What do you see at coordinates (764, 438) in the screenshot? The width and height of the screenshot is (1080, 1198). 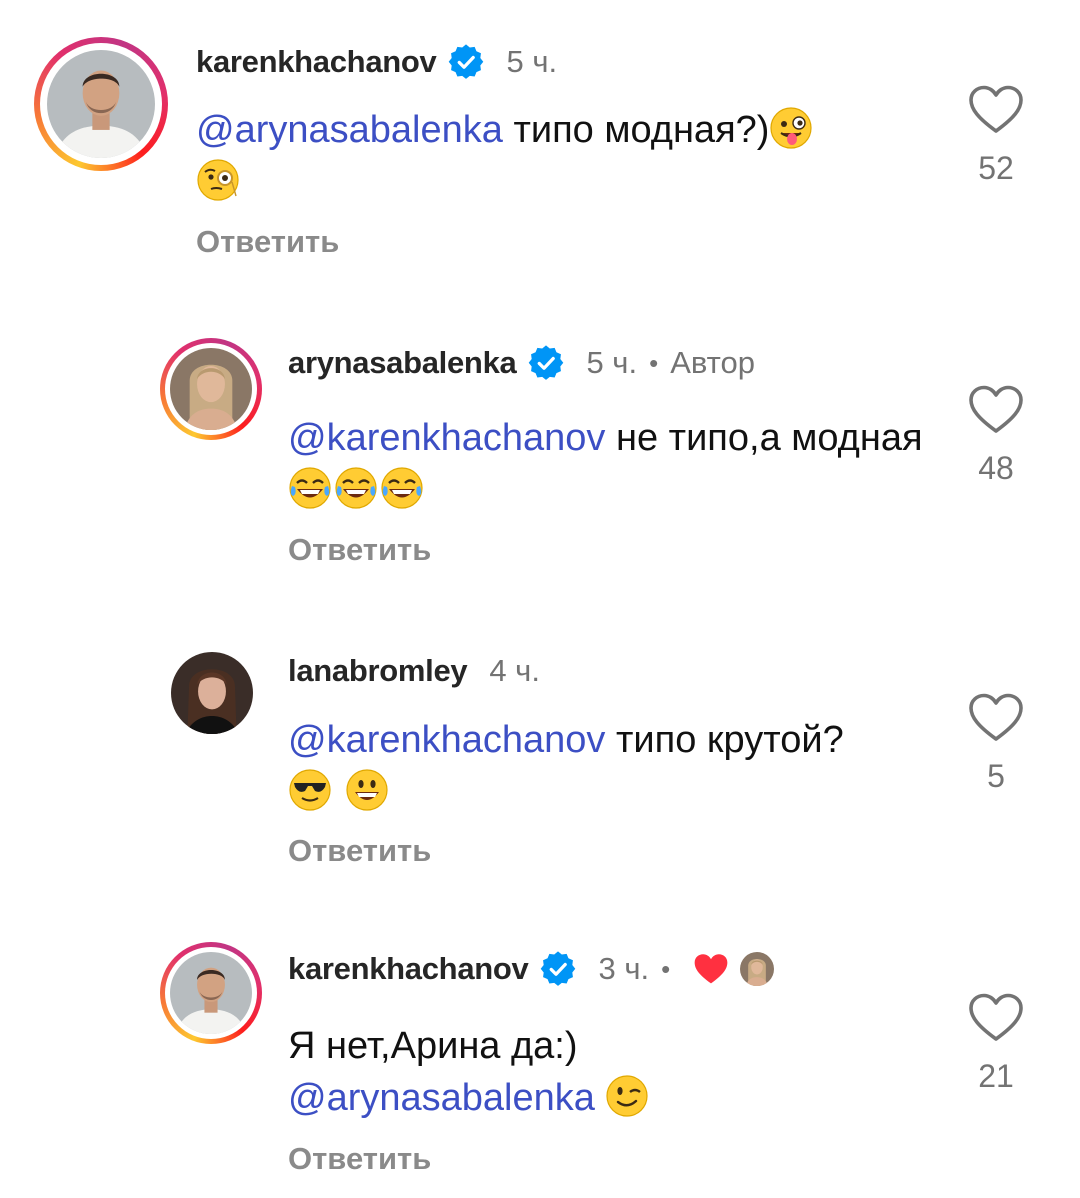 I see `comment-body: не типо,а модная` at bounding box center [764, 438].